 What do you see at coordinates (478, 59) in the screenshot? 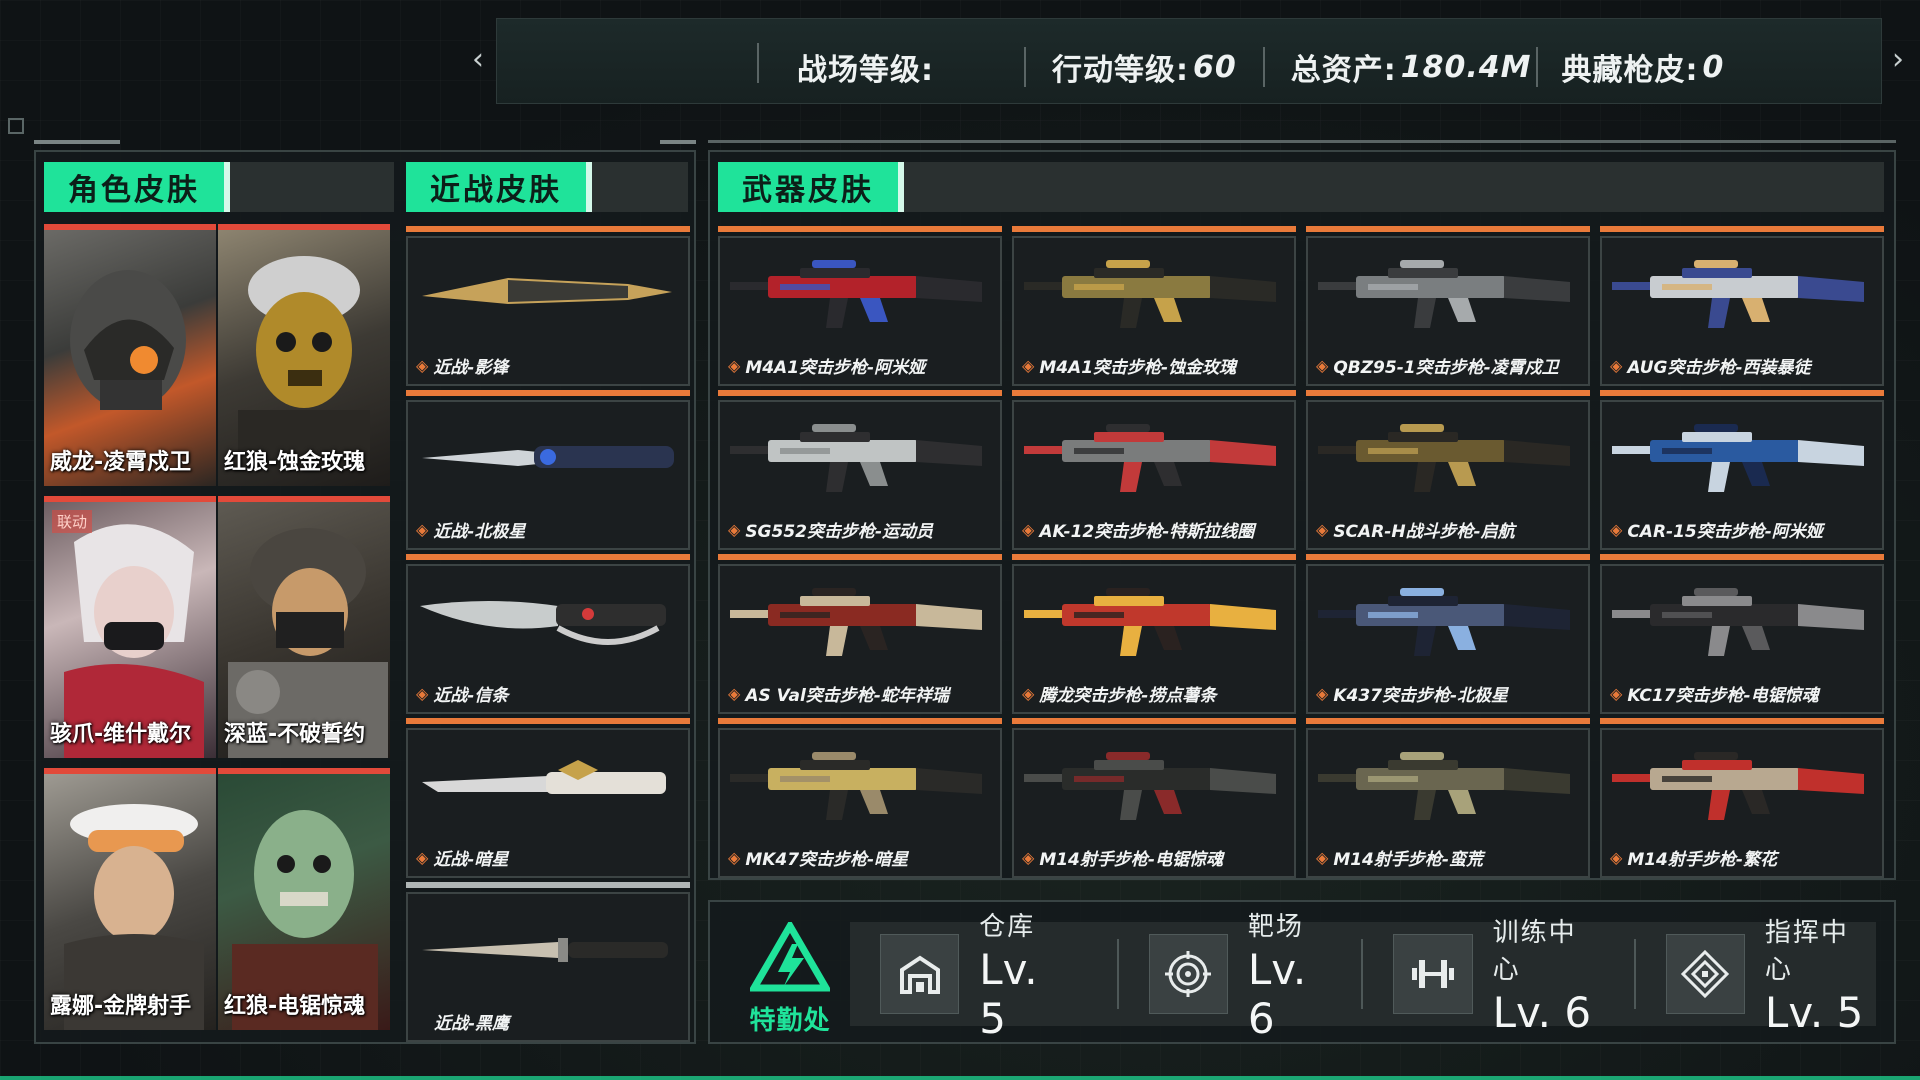
I see `prev-arrow-icon: ‹` at bounding box center [478, 59].